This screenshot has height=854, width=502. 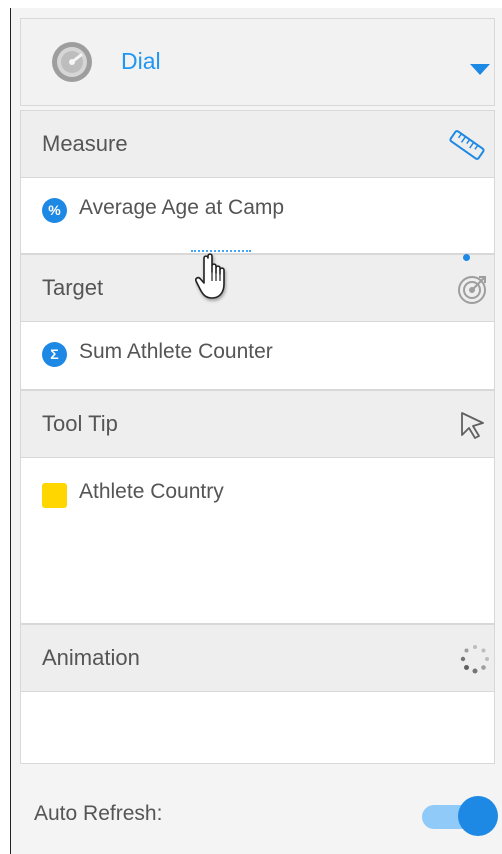 I want to click on section-title-tooltip: Tool Tip, so click(x=80, y=423).